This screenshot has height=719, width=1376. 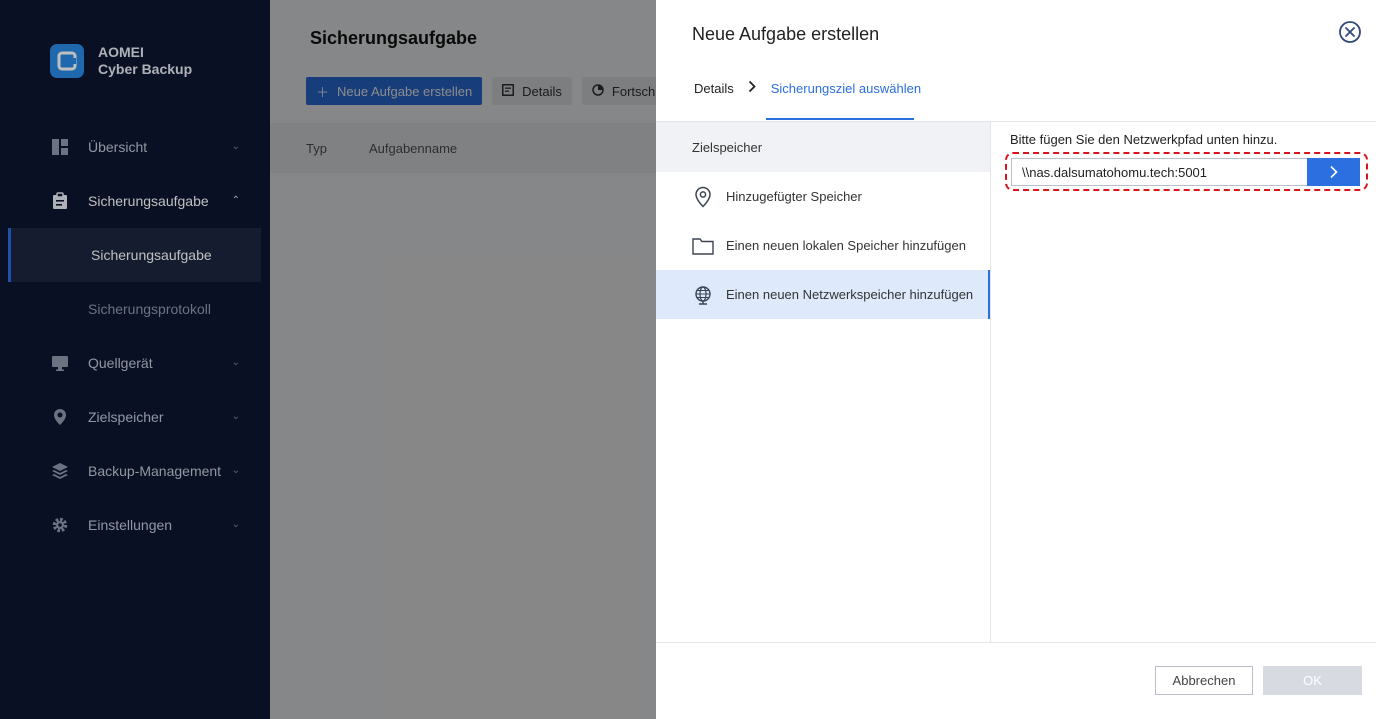 What do you see at coordinates (598, 91) in the screenshot?
I see `pie-chart-icon` at bounding box center [598, 91].